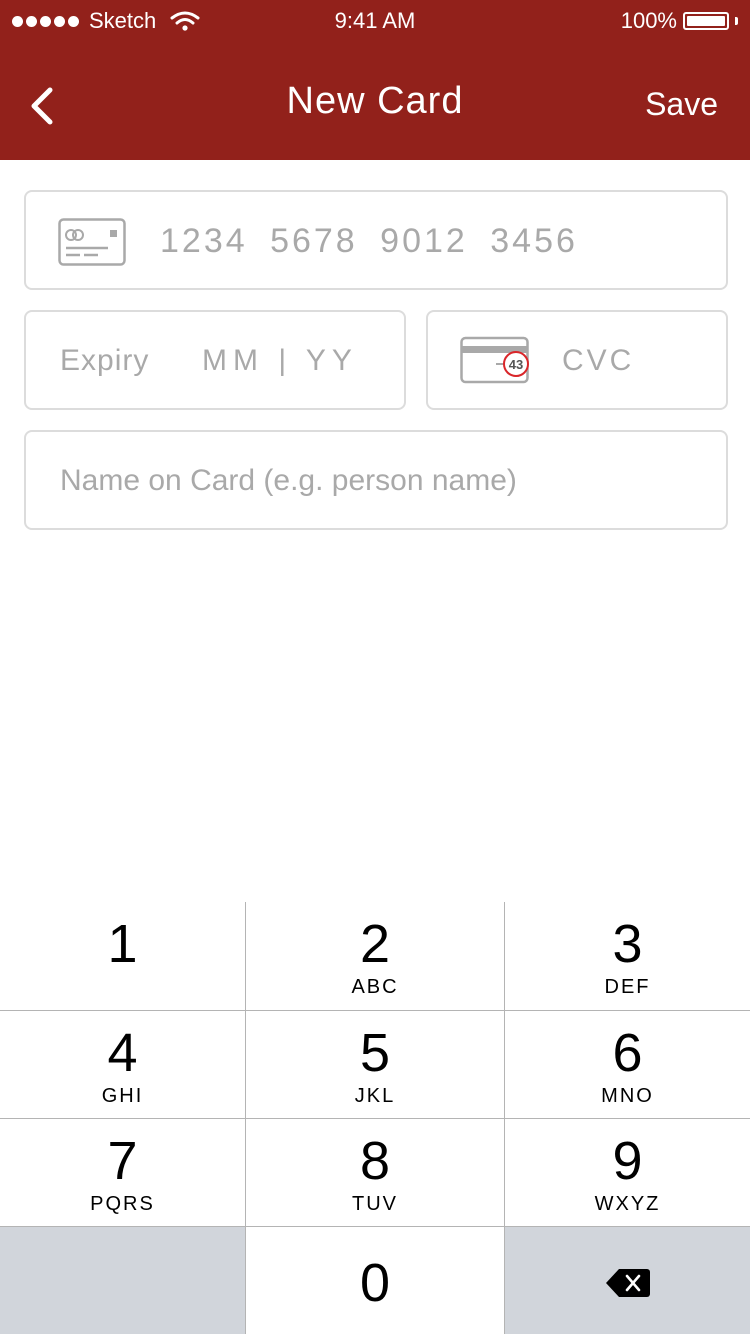  Describe the element at coordinates (122, 1053) in the screenshot. I see `key-digit: 4` at that location.